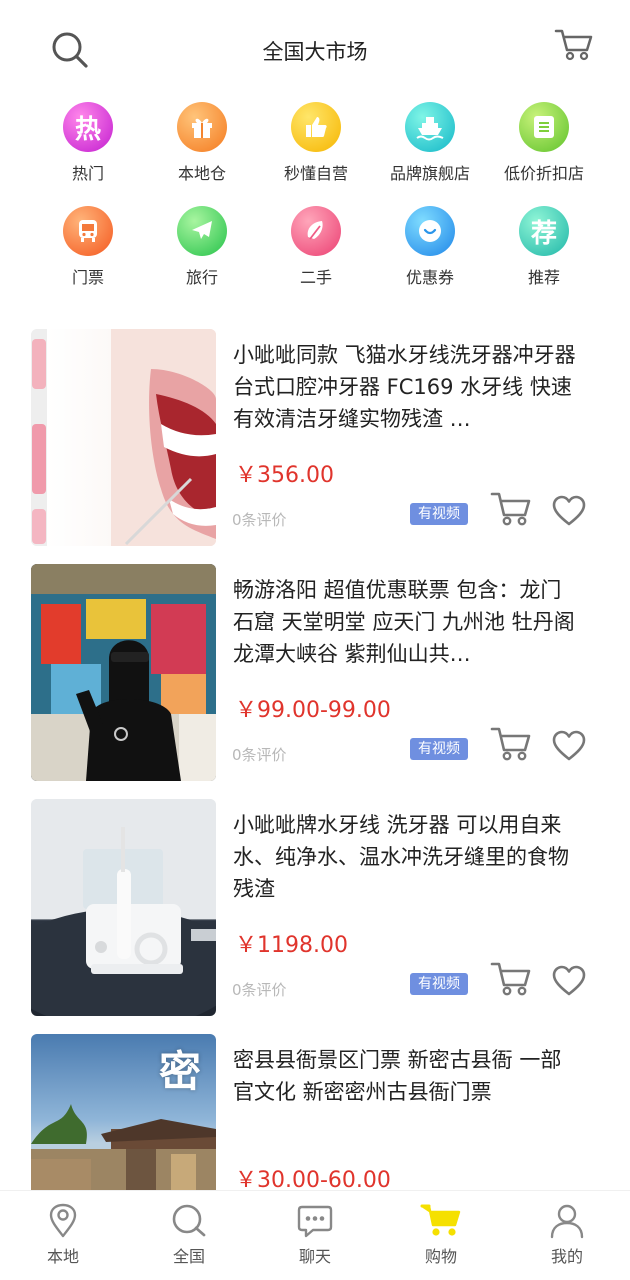 This screenshot has height=1280, width=630. I want to click on tab-label: 本地, so click(62, 1256).